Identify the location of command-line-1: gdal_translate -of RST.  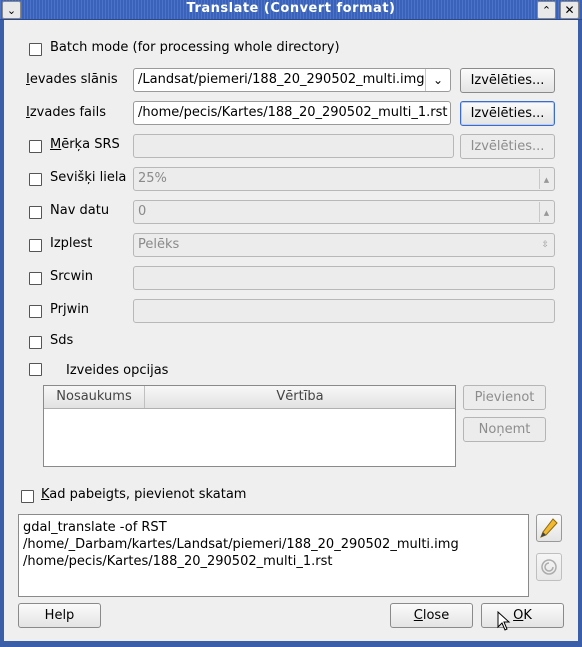
(95, 527).